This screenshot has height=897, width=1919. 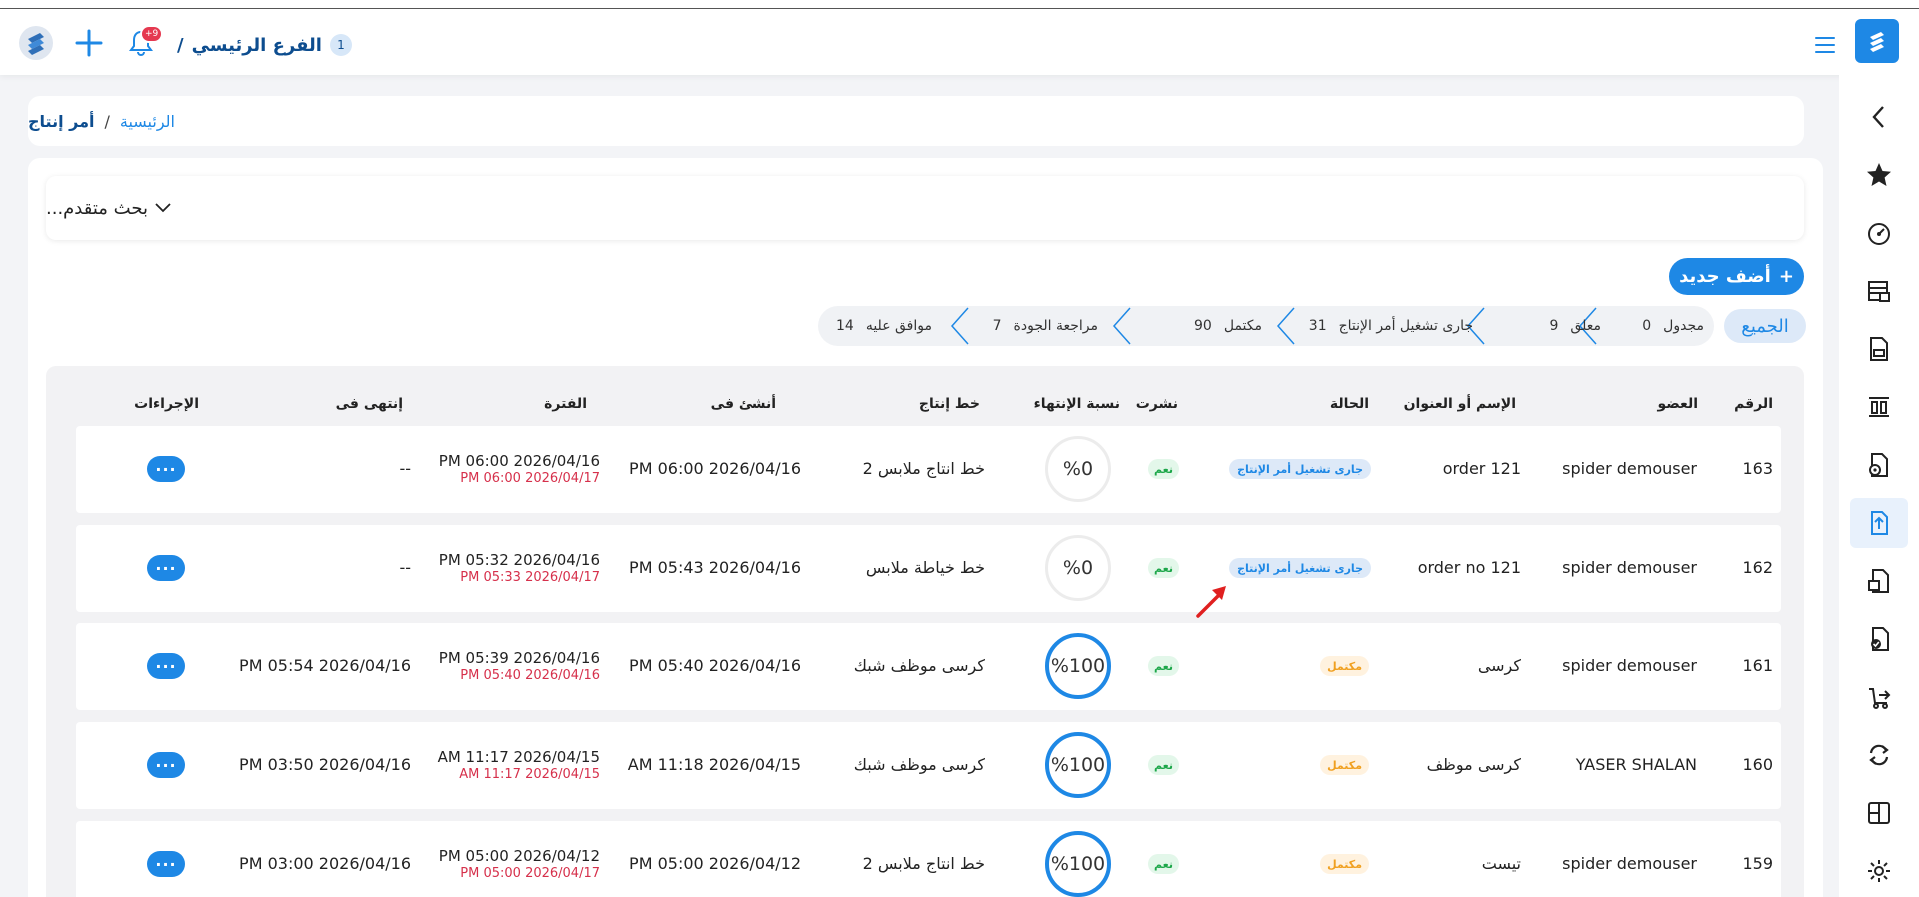 What do you see at coordinates (369, 404) in the screenshot?
I see `col-ended: إنتهى فى` at bounding box center [369, 404].